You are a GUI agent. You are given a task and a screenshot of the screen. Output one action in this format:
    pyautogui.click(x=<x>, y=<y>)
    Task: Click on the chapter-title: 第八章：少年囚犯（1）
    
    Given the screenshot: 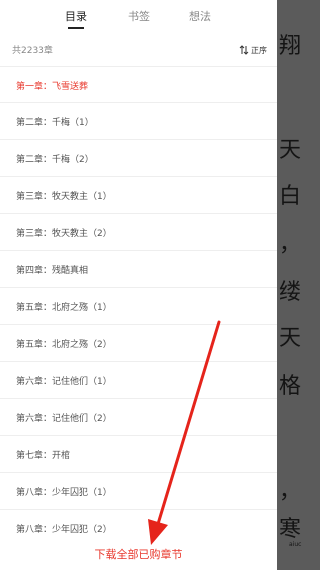 What is the action you would take?
    pyautogui.click(x=64, y=493)
    